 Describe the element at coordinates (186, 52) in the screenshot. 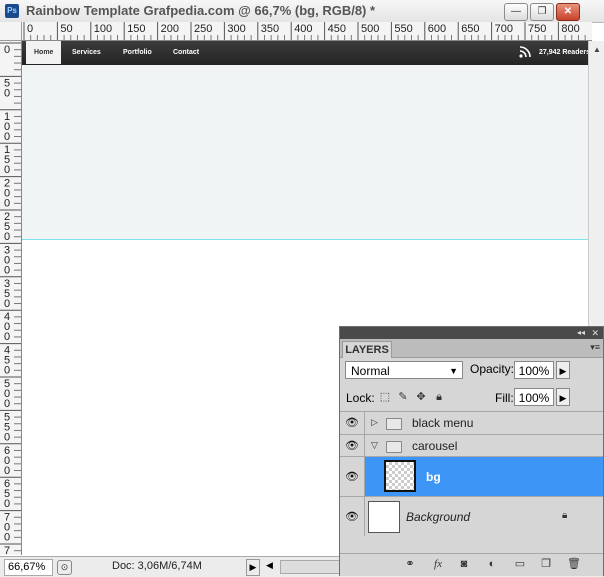

I see `nav-contact: Contact` at that location.